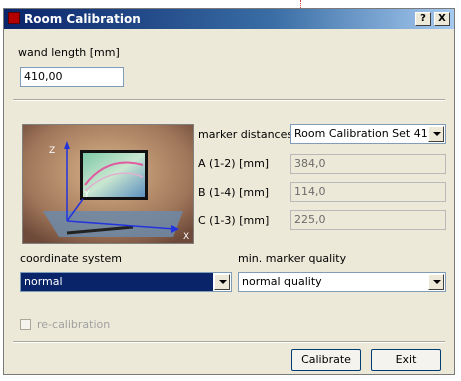 The width and height of the screenshot is (461, 381). I want to click on marker-b-label: B (1-4) [mm], so click(234, 192).